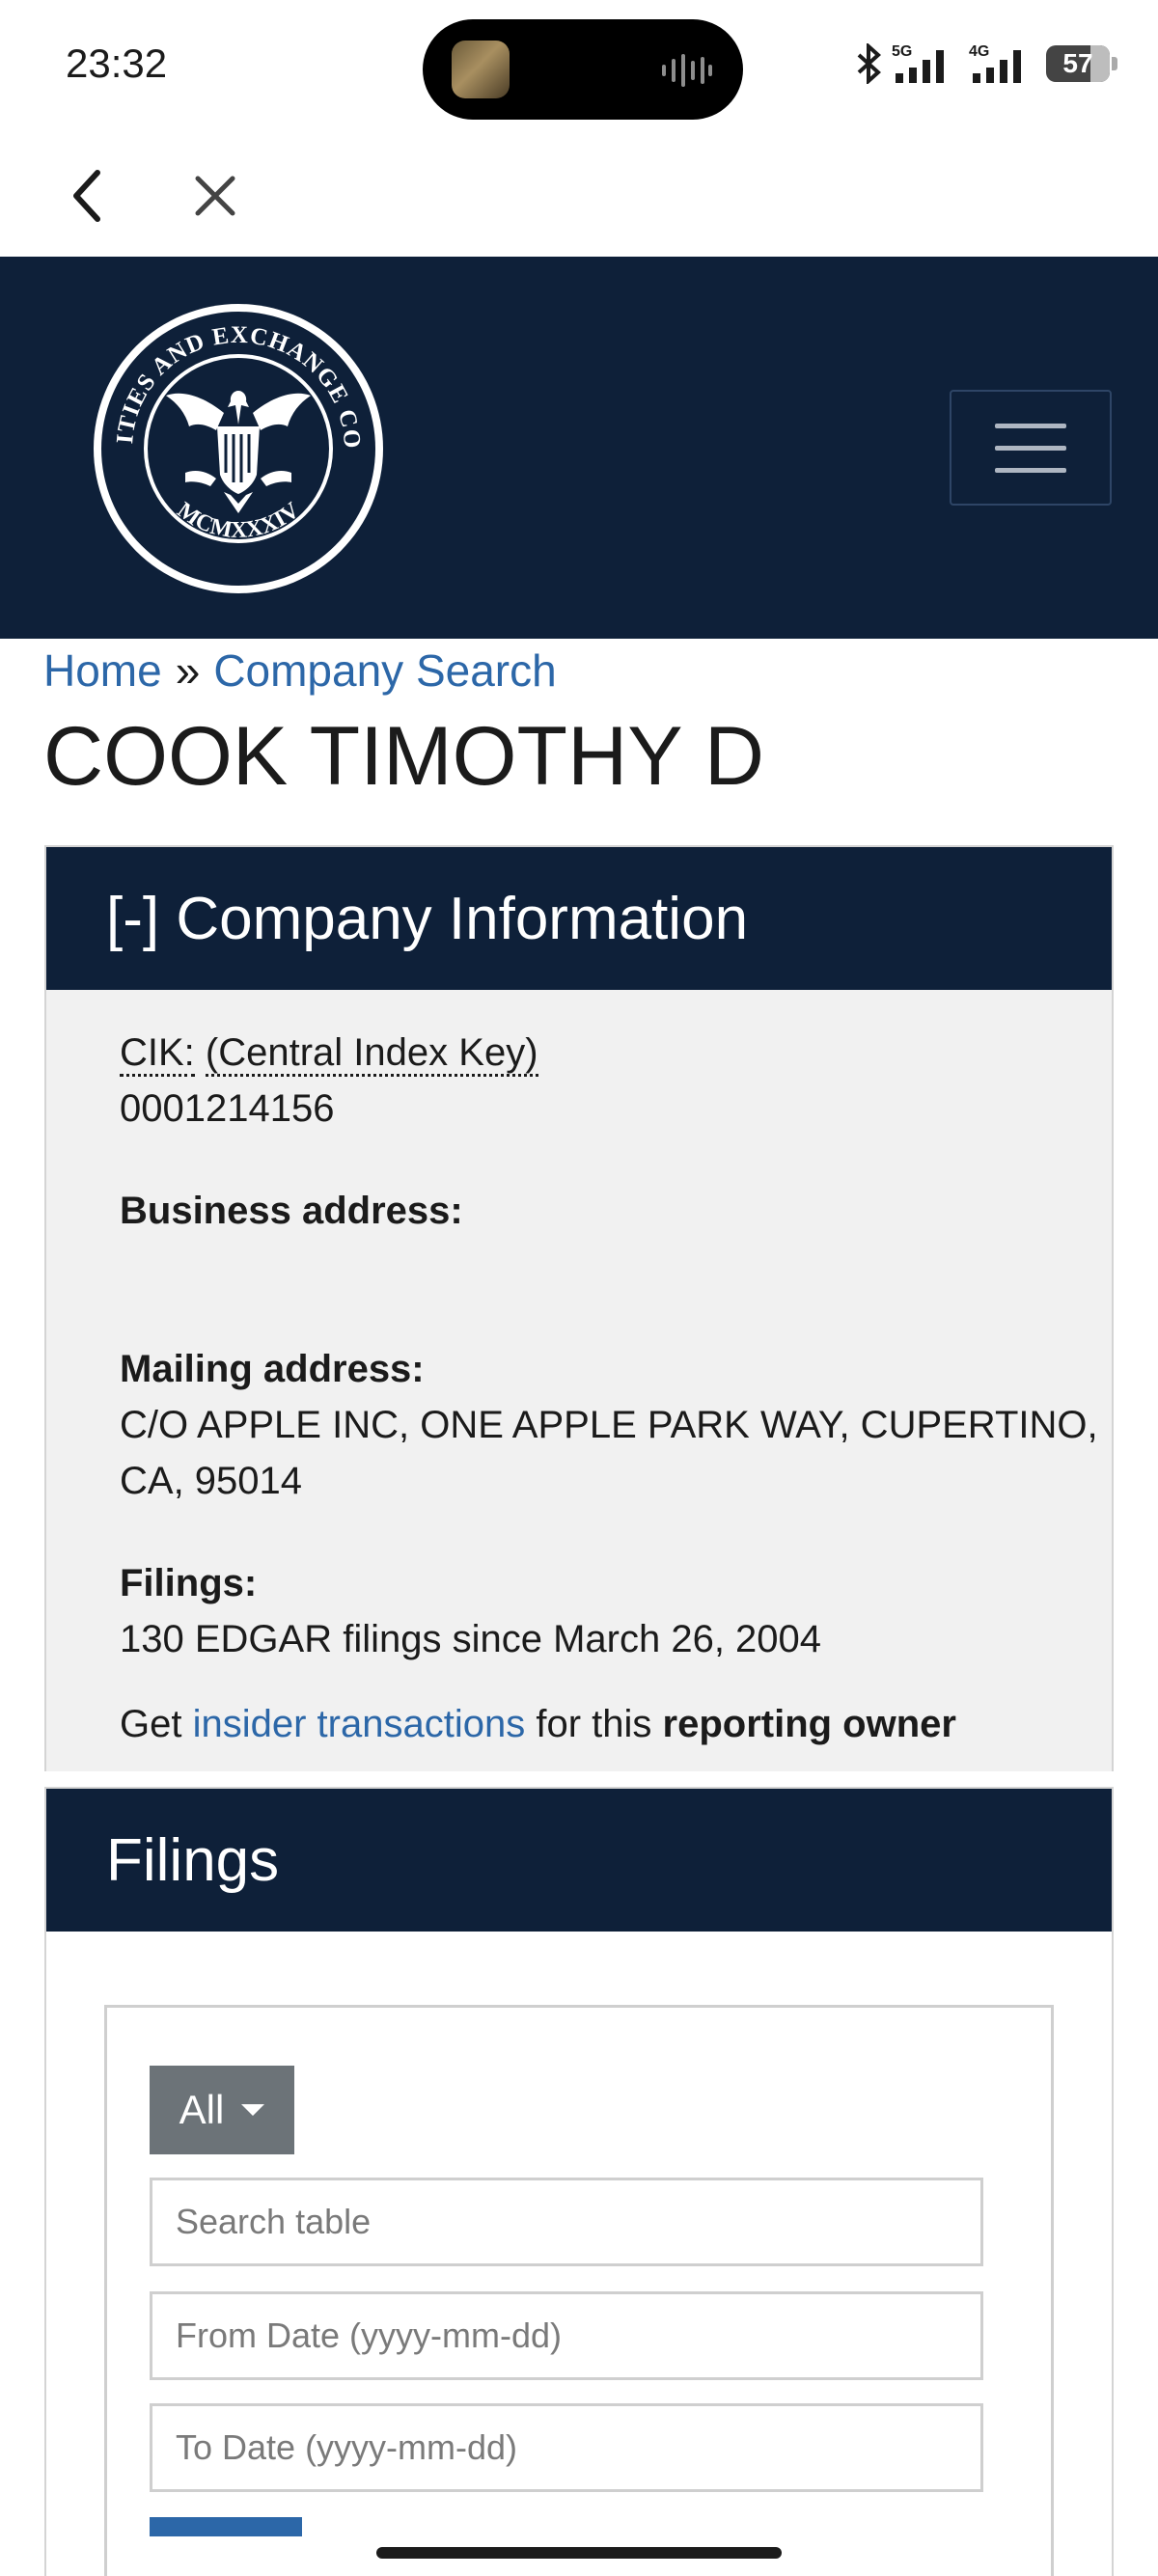 This screenshot has height=2576, width=1158. What do you see at coordinates (371, 1054) in the screenshot?
I see `cik-expansion: (Central Index Key)` at bounding box center [371, 1054].